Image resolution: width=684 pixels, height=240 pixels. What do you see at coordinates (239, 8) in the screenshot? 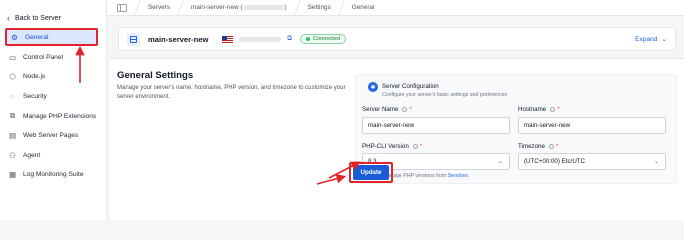
I see `breadcrumb-server: main-server-new ()` at bounding box center [239, 8].